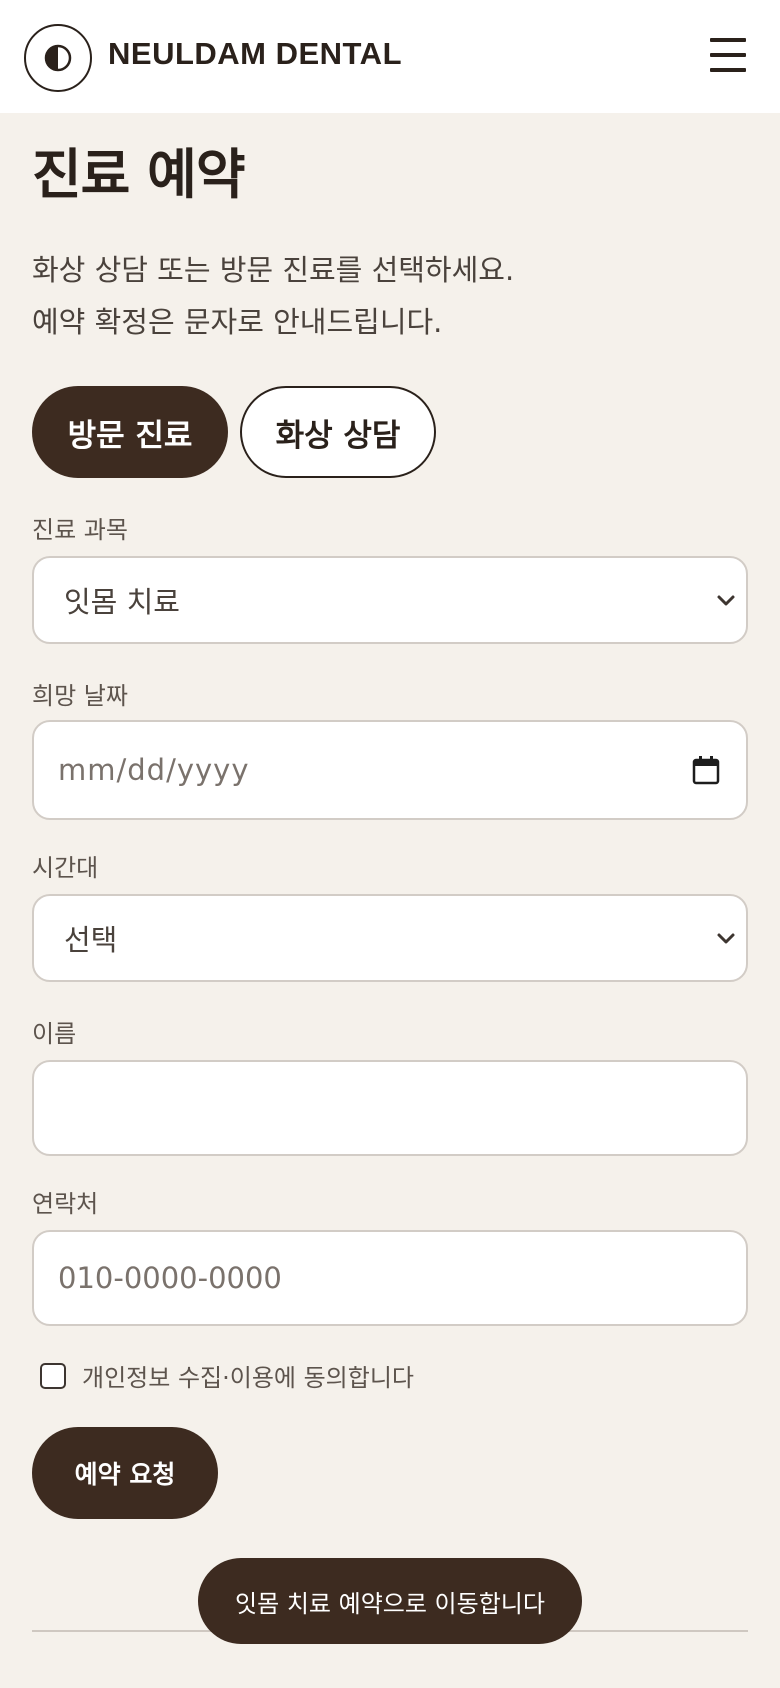 Image resolution: width=780 pixels, height=1688 pixels. Describe the element at coordinates (706, 770) in the screenshot. I see `calendar-icon` at that location.